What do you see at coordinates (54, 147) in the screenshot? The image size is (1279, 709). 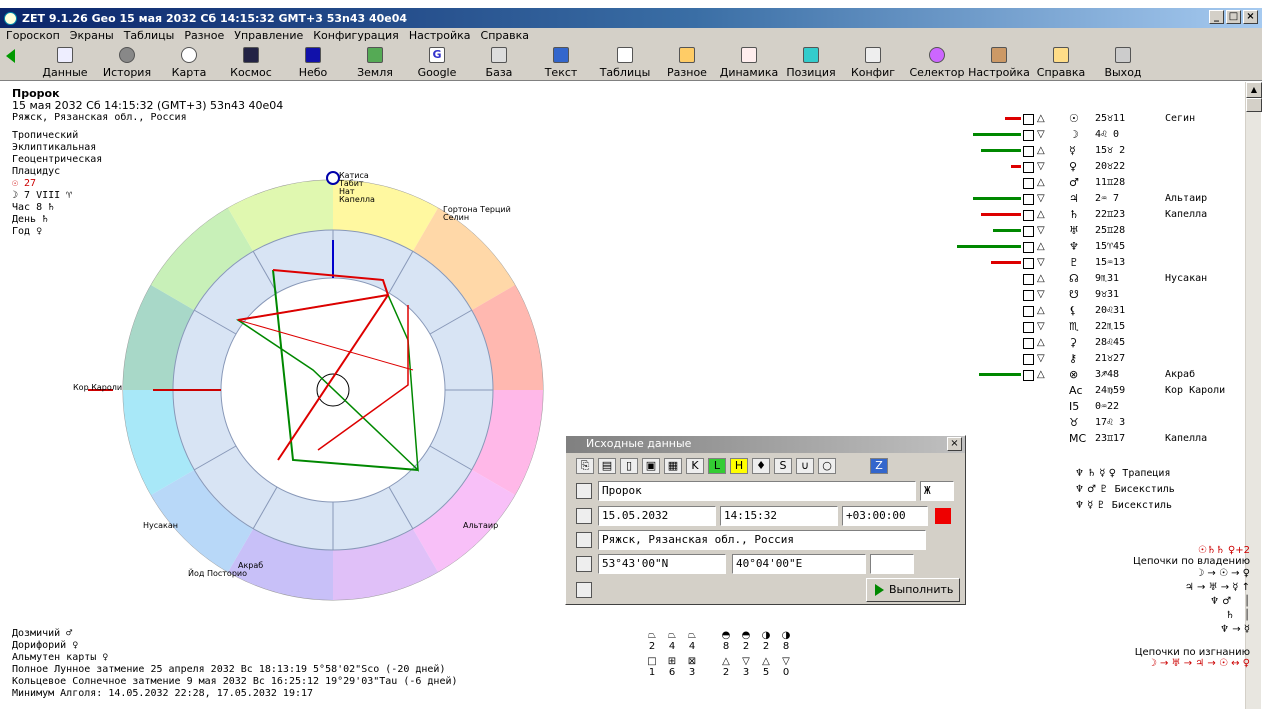 I see `coord-type: Эклиптикальная` at bounding box center [54, 147].